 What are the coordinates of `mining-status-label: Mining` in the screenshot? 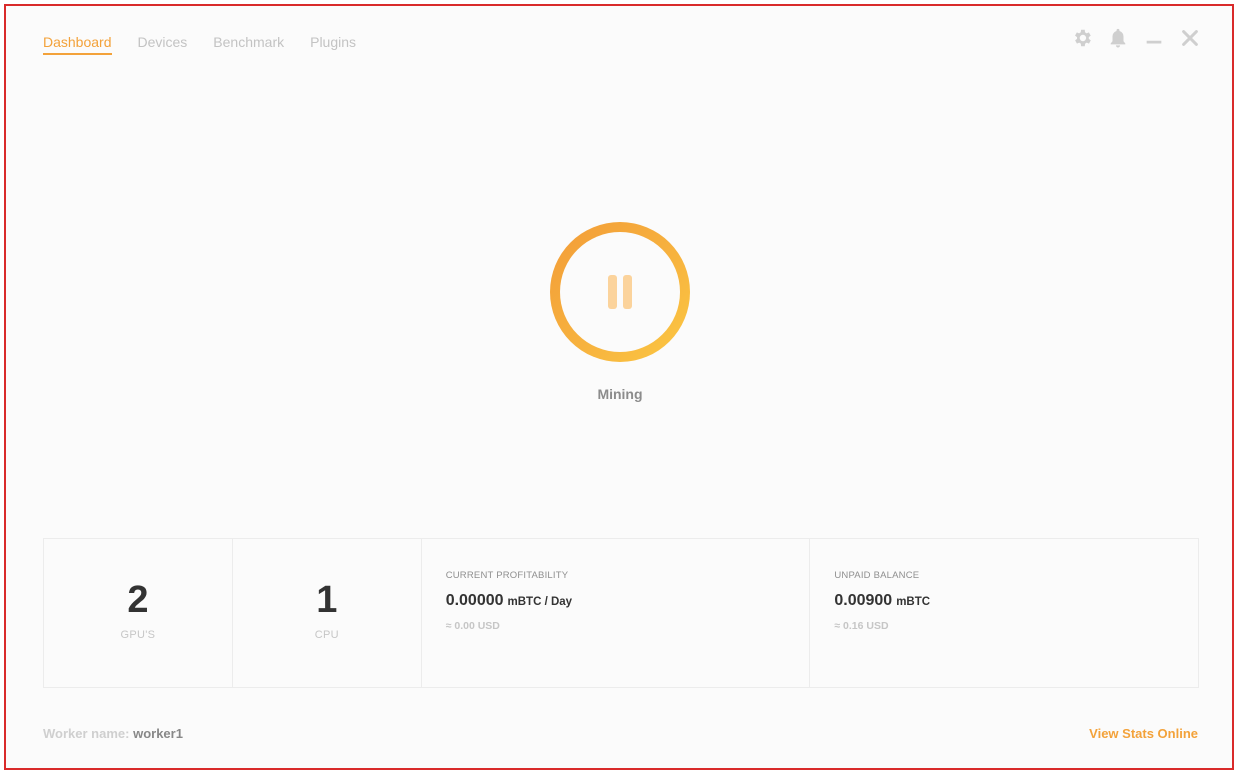 It's located at (620, 394).